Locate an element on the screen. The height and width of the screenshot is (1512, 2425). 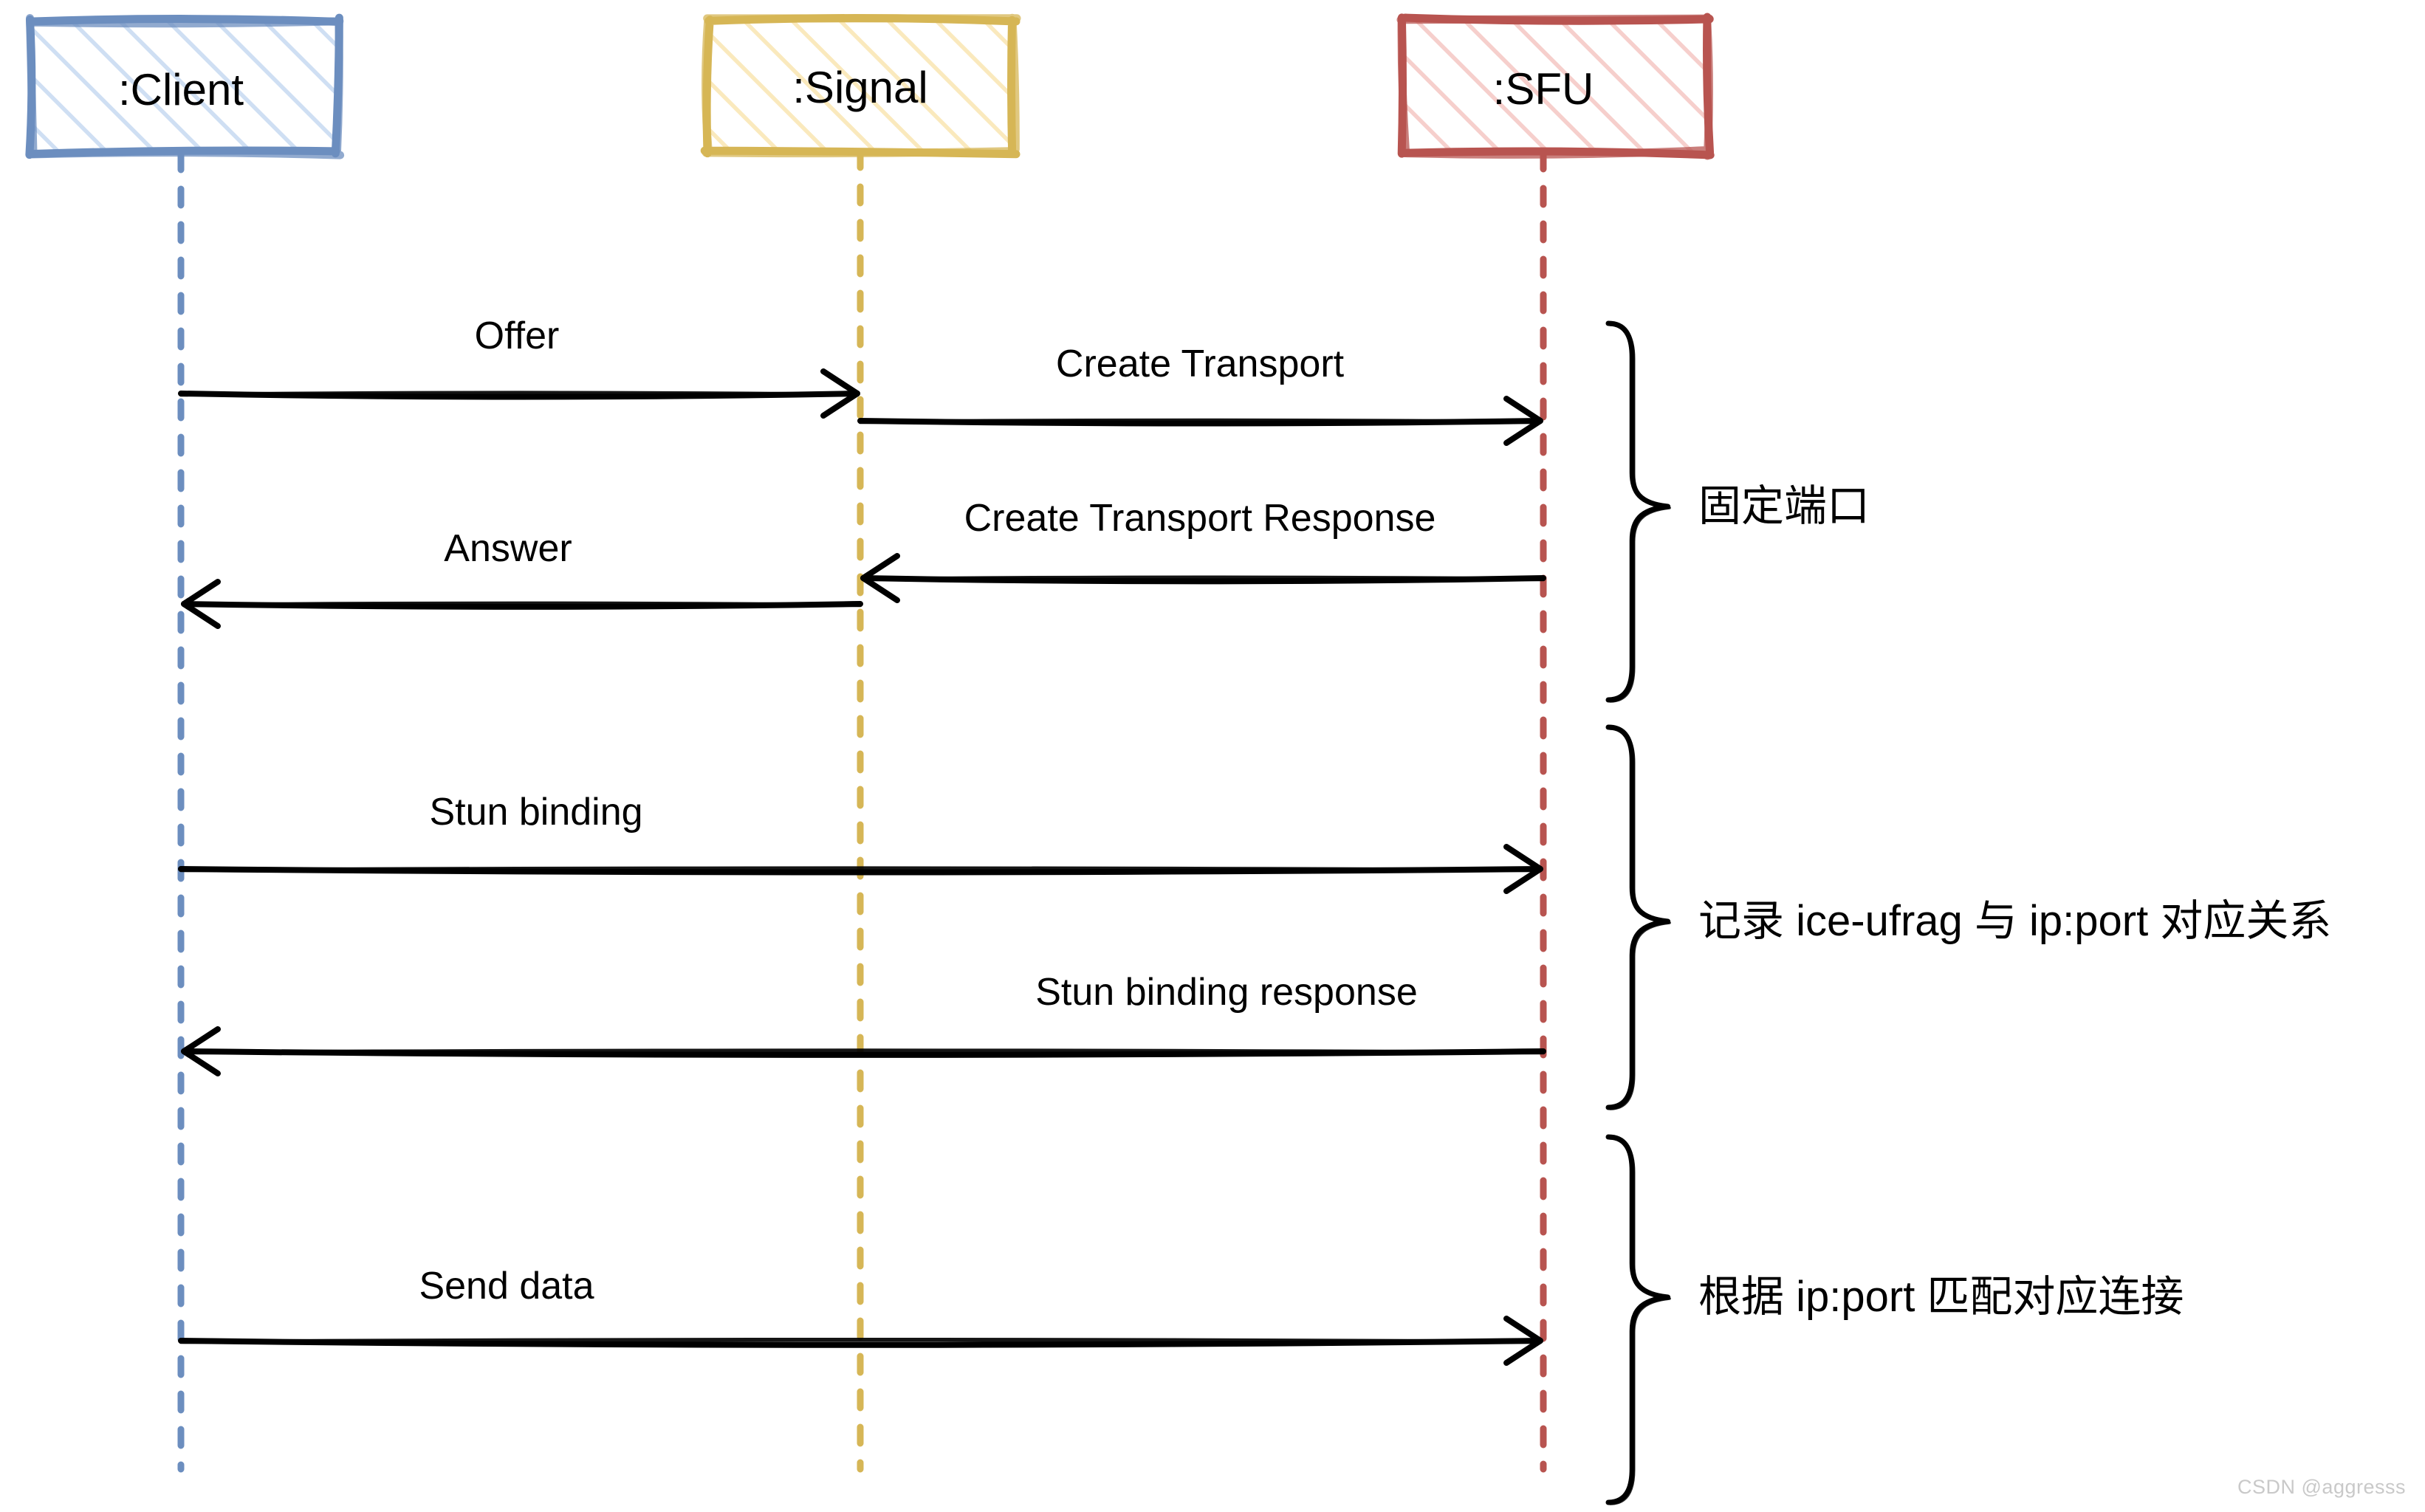
message-line-shadow-m2 is located at coordinates (1200, 421).